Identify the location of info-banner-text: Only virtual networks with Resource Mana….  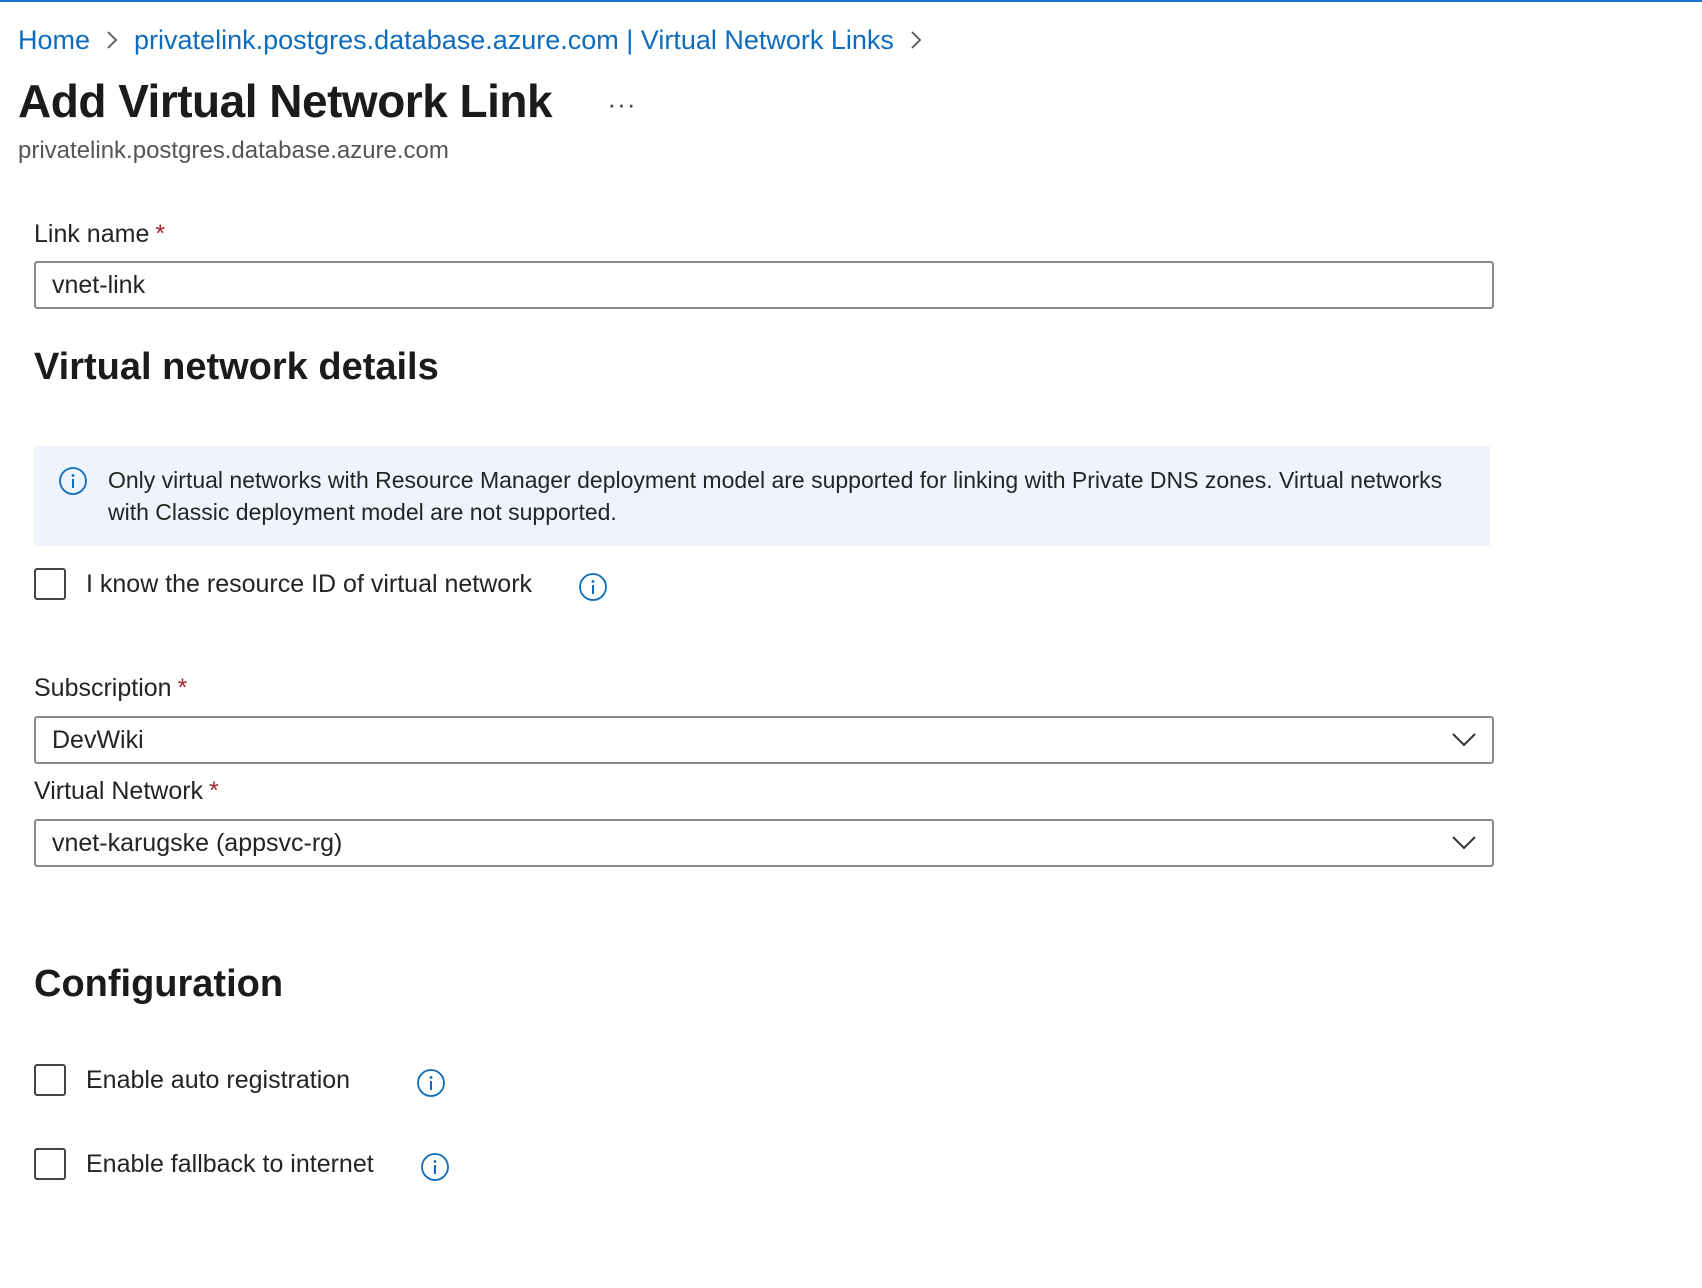
(775, 496).